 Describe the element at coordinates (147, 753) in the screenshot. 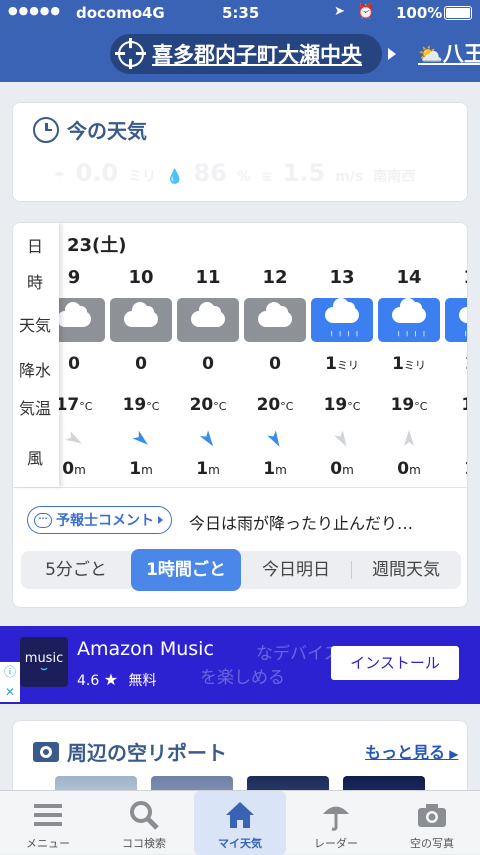

I see `sky-report-heading: 周辺の空リポート` at that location.